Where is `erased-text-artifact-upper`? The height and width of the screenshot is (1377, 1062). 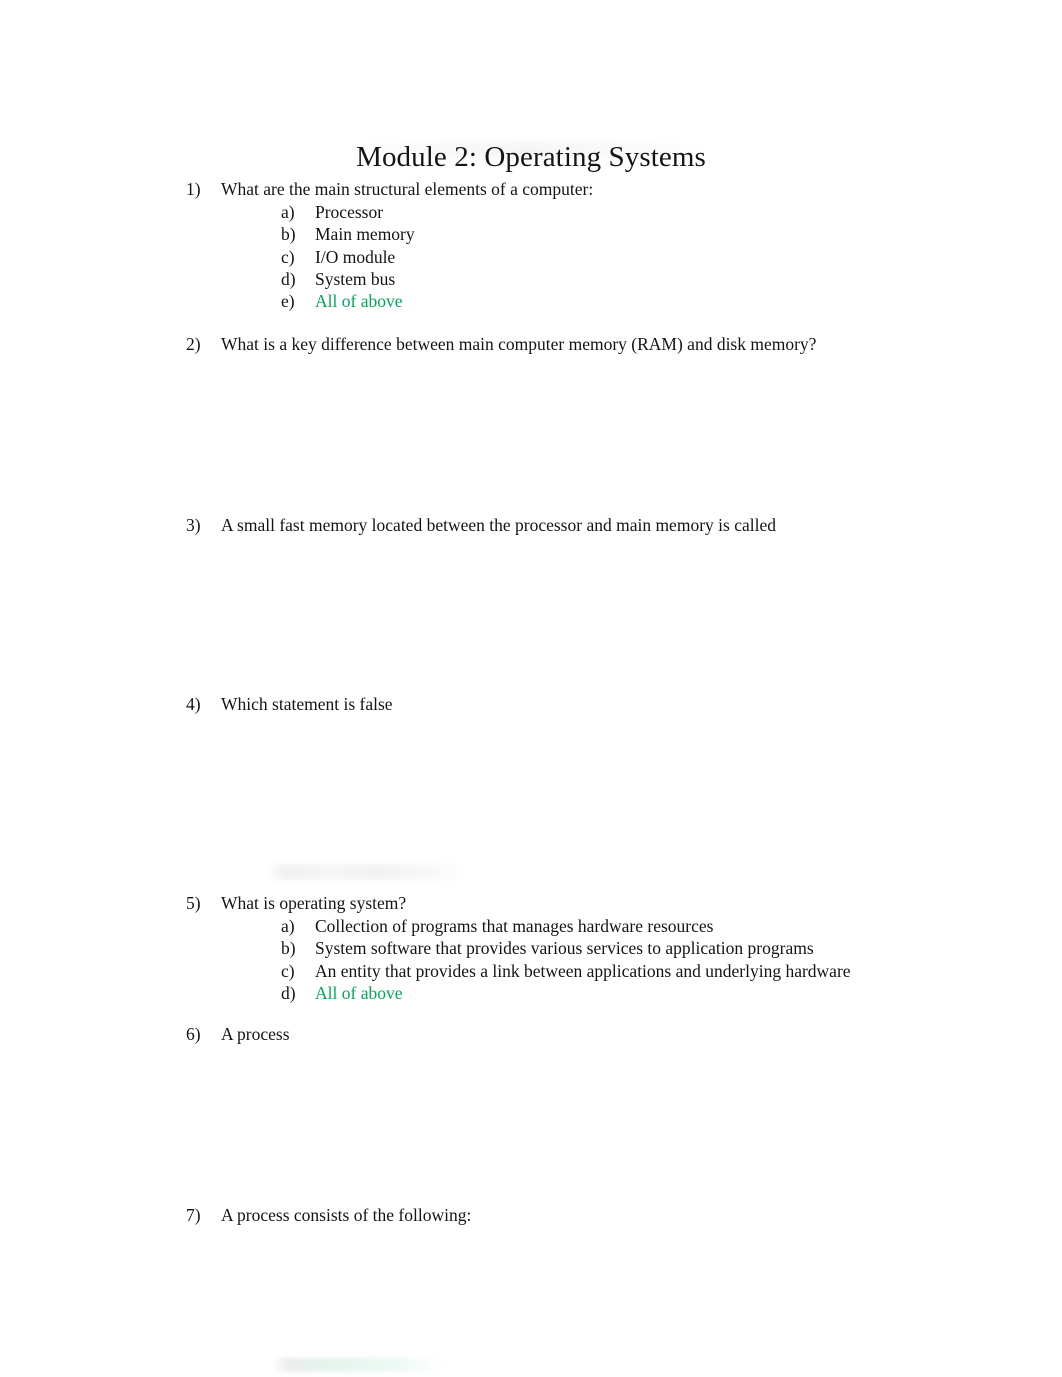
erased-text-artifact-upper is located at coordinates (367, 872).